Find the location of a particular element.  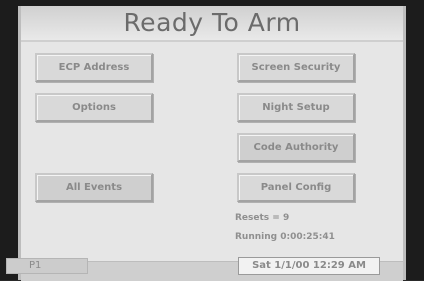

page-indicator: P1 is located at coordinates (47, 266).